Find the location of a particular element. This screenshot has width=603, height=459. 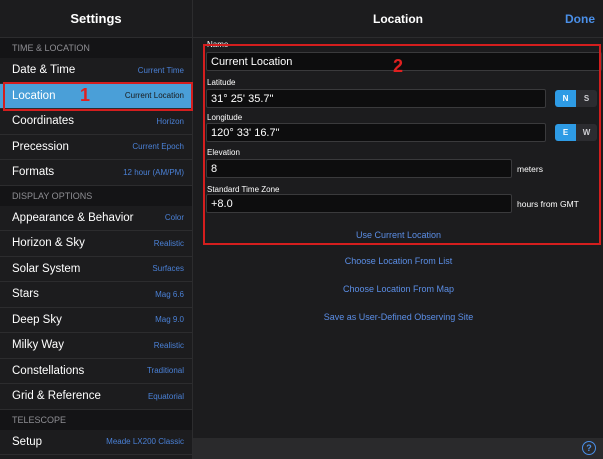

sidebar-item-value: Current Time is located at coordinates (160, 70).